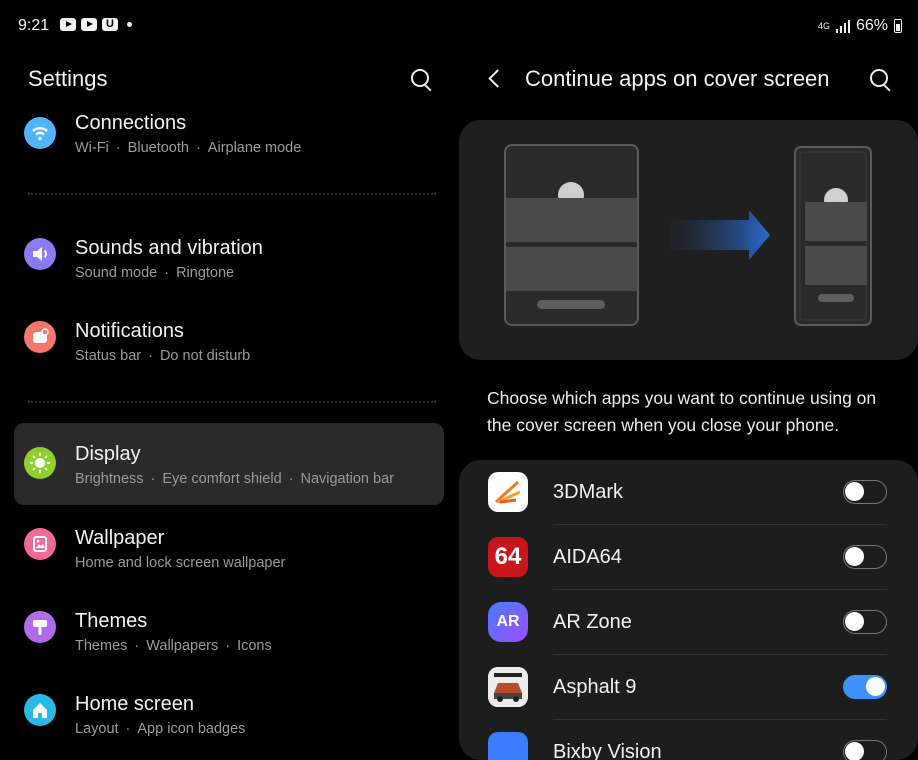 This screenshot has width=918, height=760. Describe the element at coordinates (160, 729) in the screenshot. I see `item-subtitle: Layout · App icon badges` at that location.